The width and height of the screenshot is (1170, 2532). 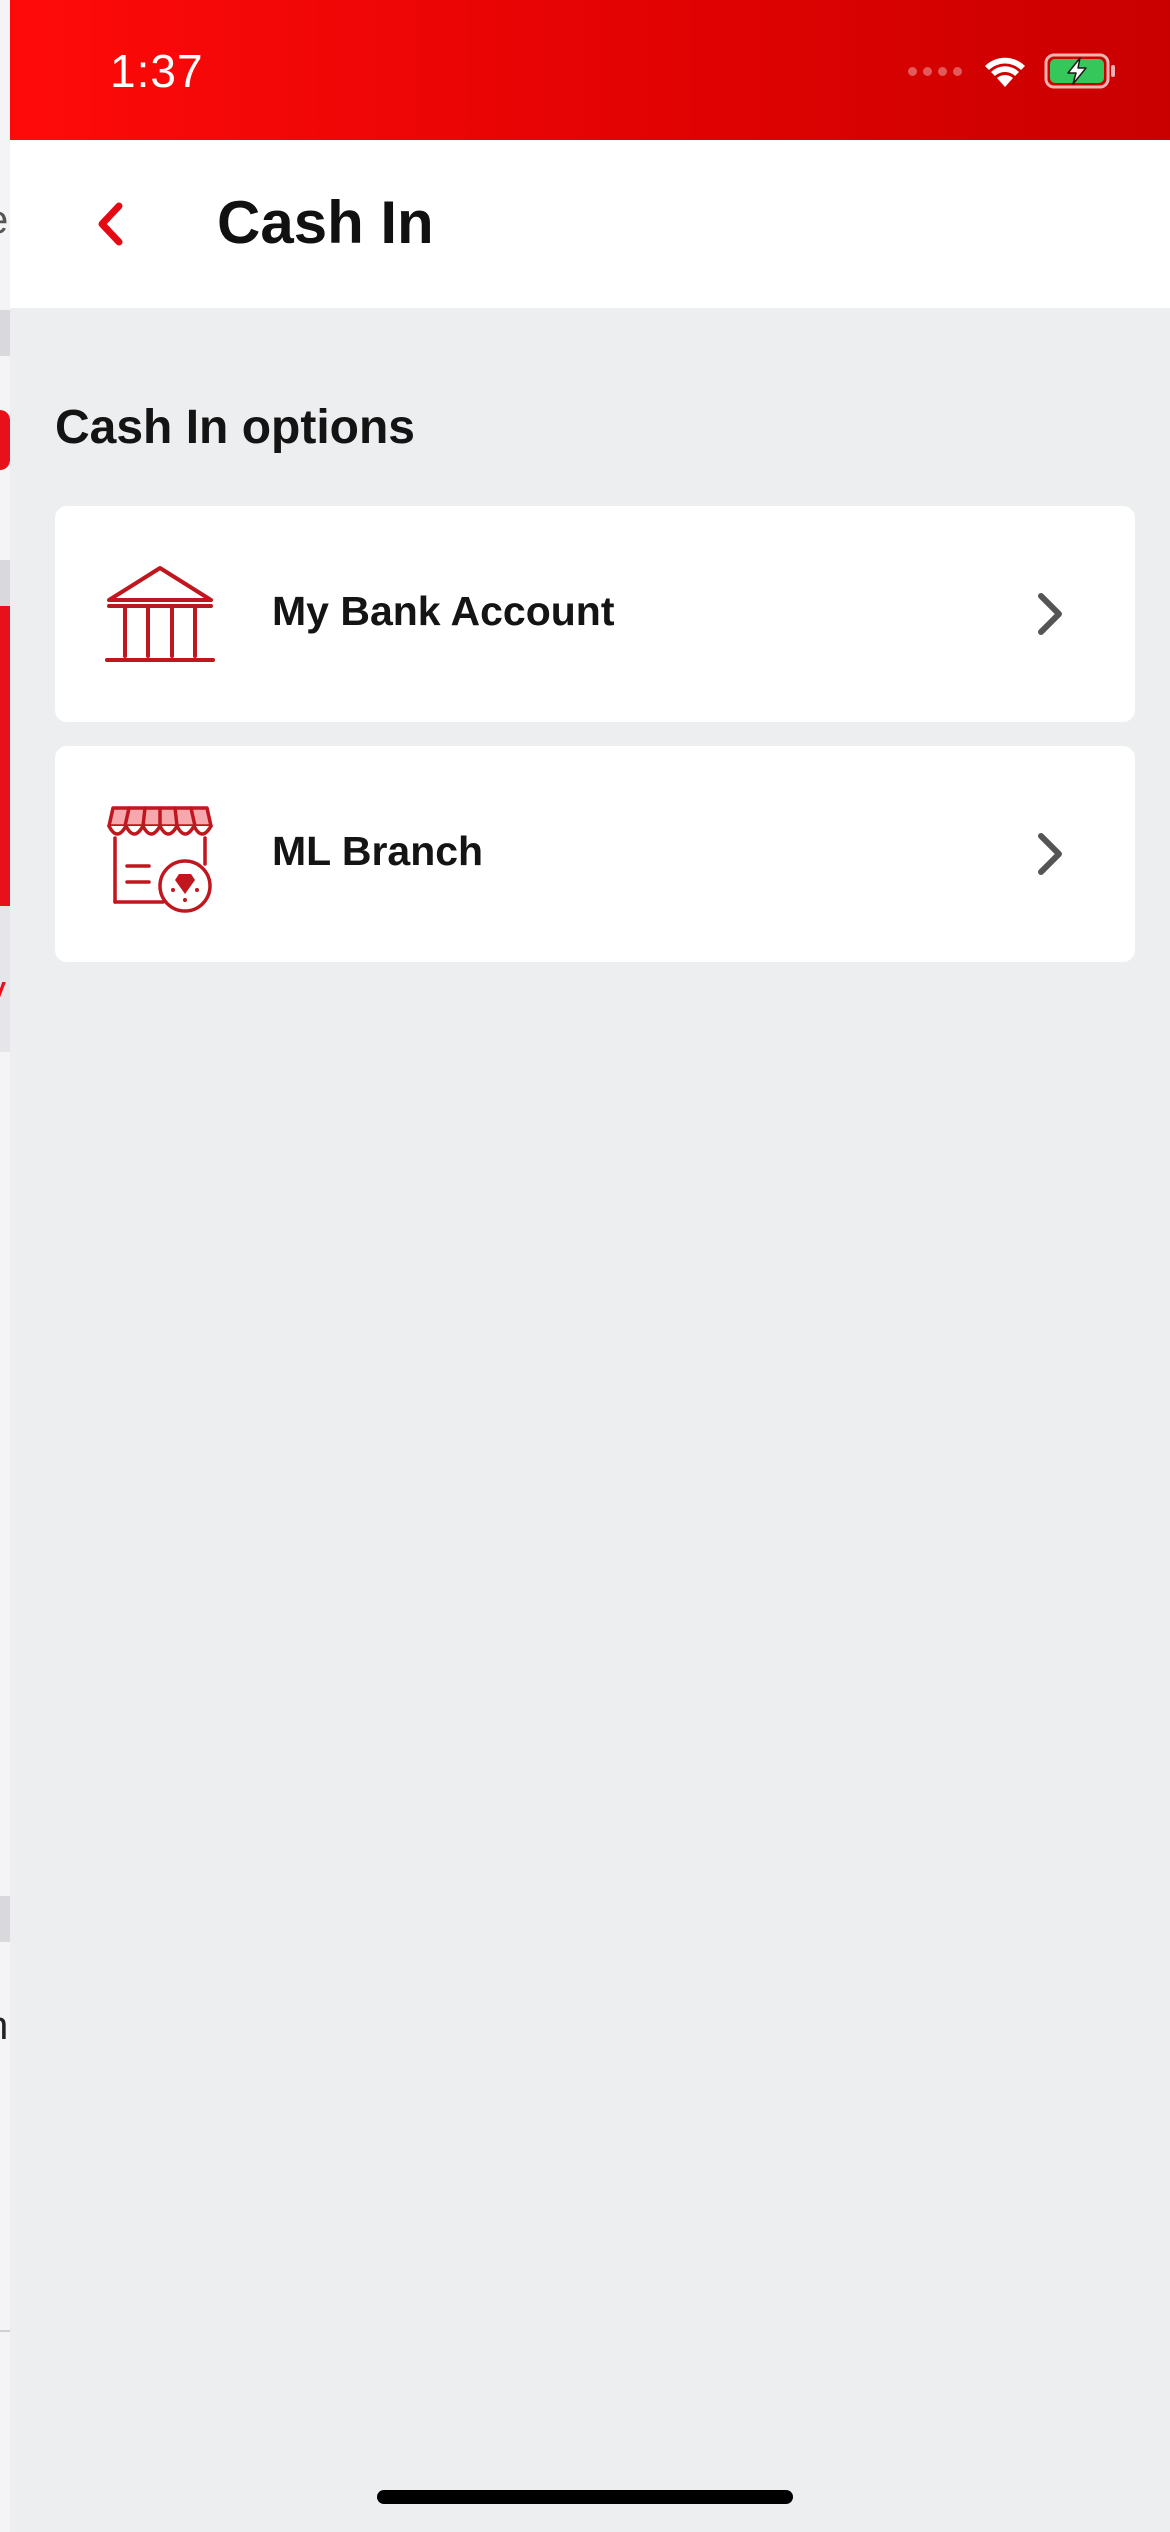 I want to click on chevron-left-icon, so click(x=110, y=224).